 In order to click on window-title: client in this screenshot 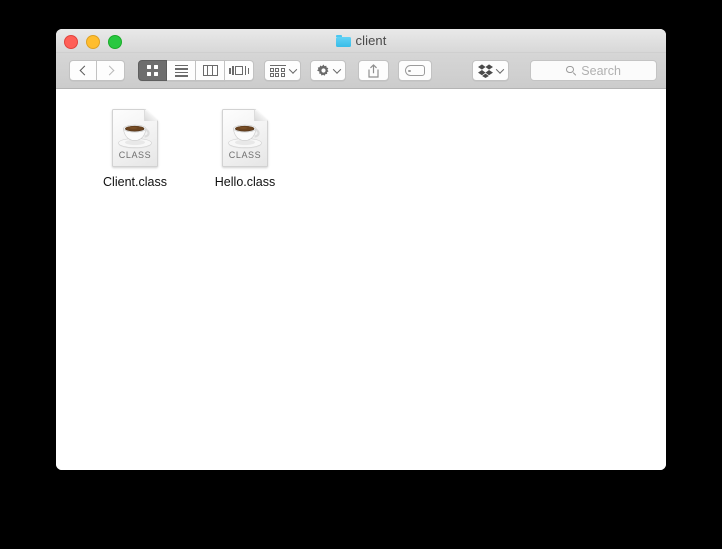, I will do `click(371, 40)`.